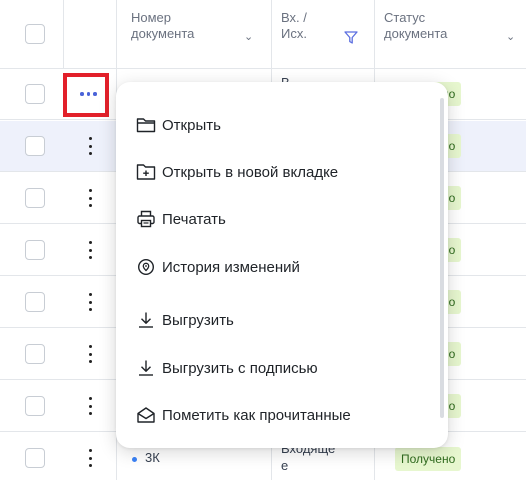  What do you see at coordinates (146, 125) in the screenshot?
I see `folder-icon` at bounding box center [146, 125].